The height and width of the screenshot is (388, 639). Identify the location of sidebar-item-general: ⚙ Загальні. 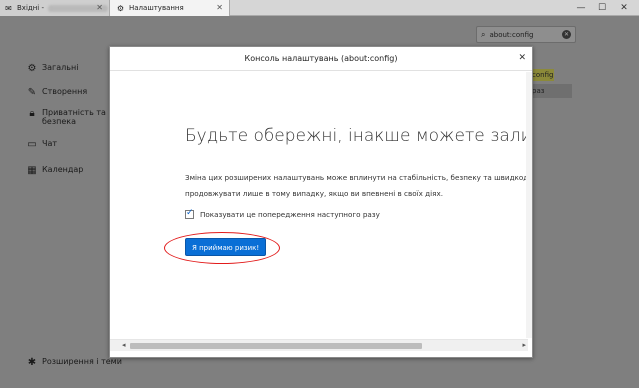
(52, 69).